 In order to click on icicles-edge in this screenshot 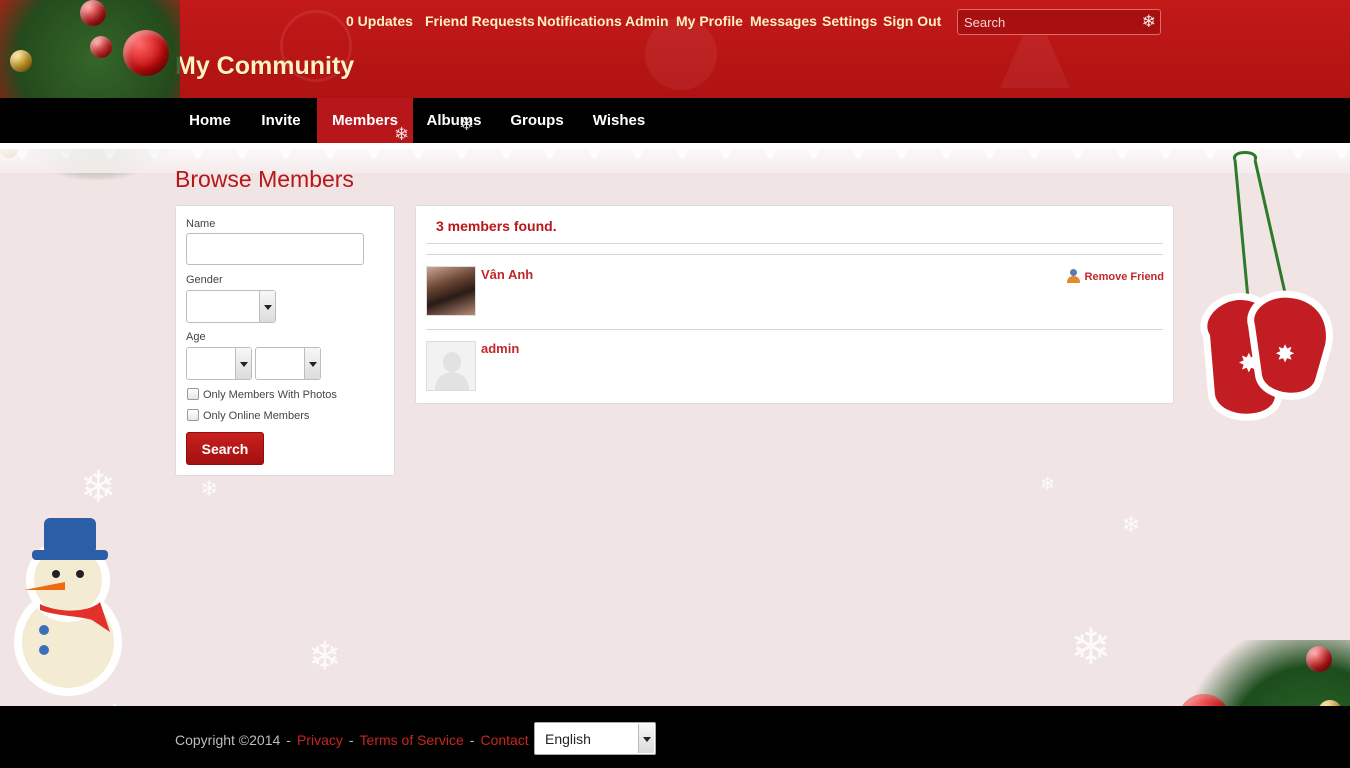, I will do `click(675, 146)`.